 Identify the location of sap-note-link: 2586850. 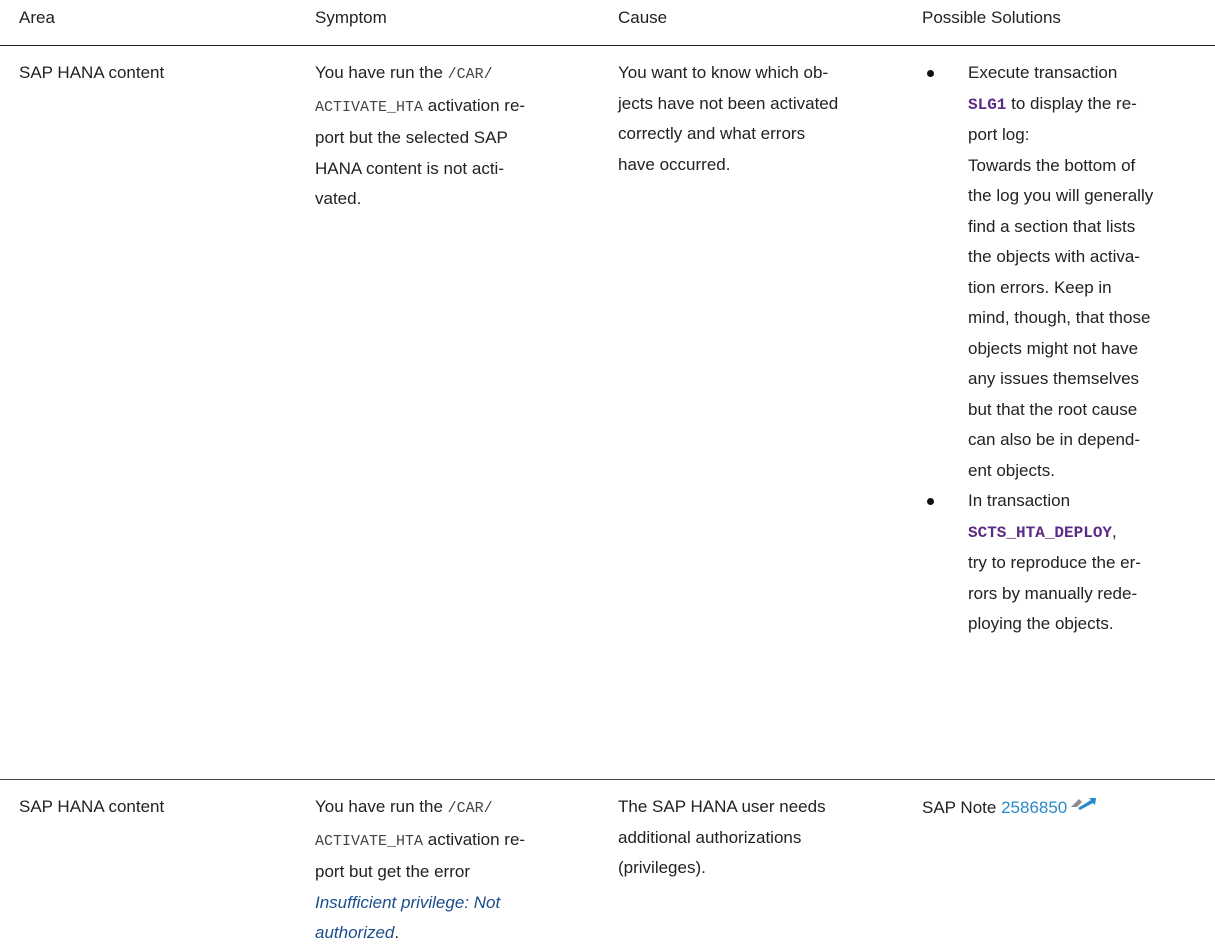
(1034, 807).